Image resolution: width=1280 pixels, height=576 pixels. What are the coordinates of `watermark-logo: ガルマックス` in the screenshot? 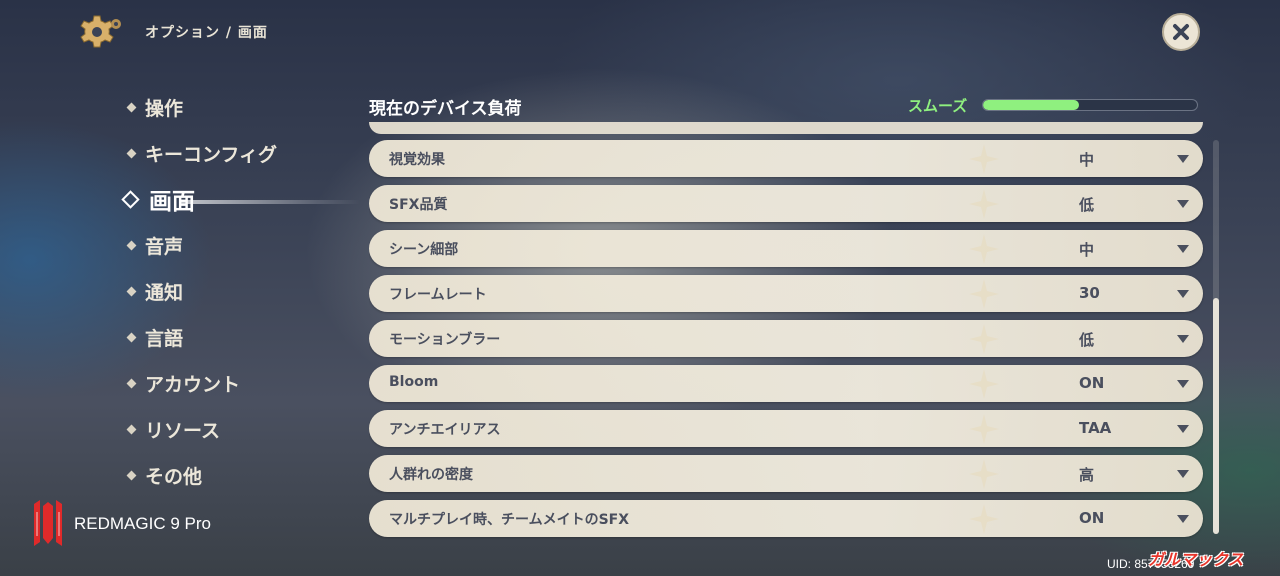 It's located at (1196, 559).